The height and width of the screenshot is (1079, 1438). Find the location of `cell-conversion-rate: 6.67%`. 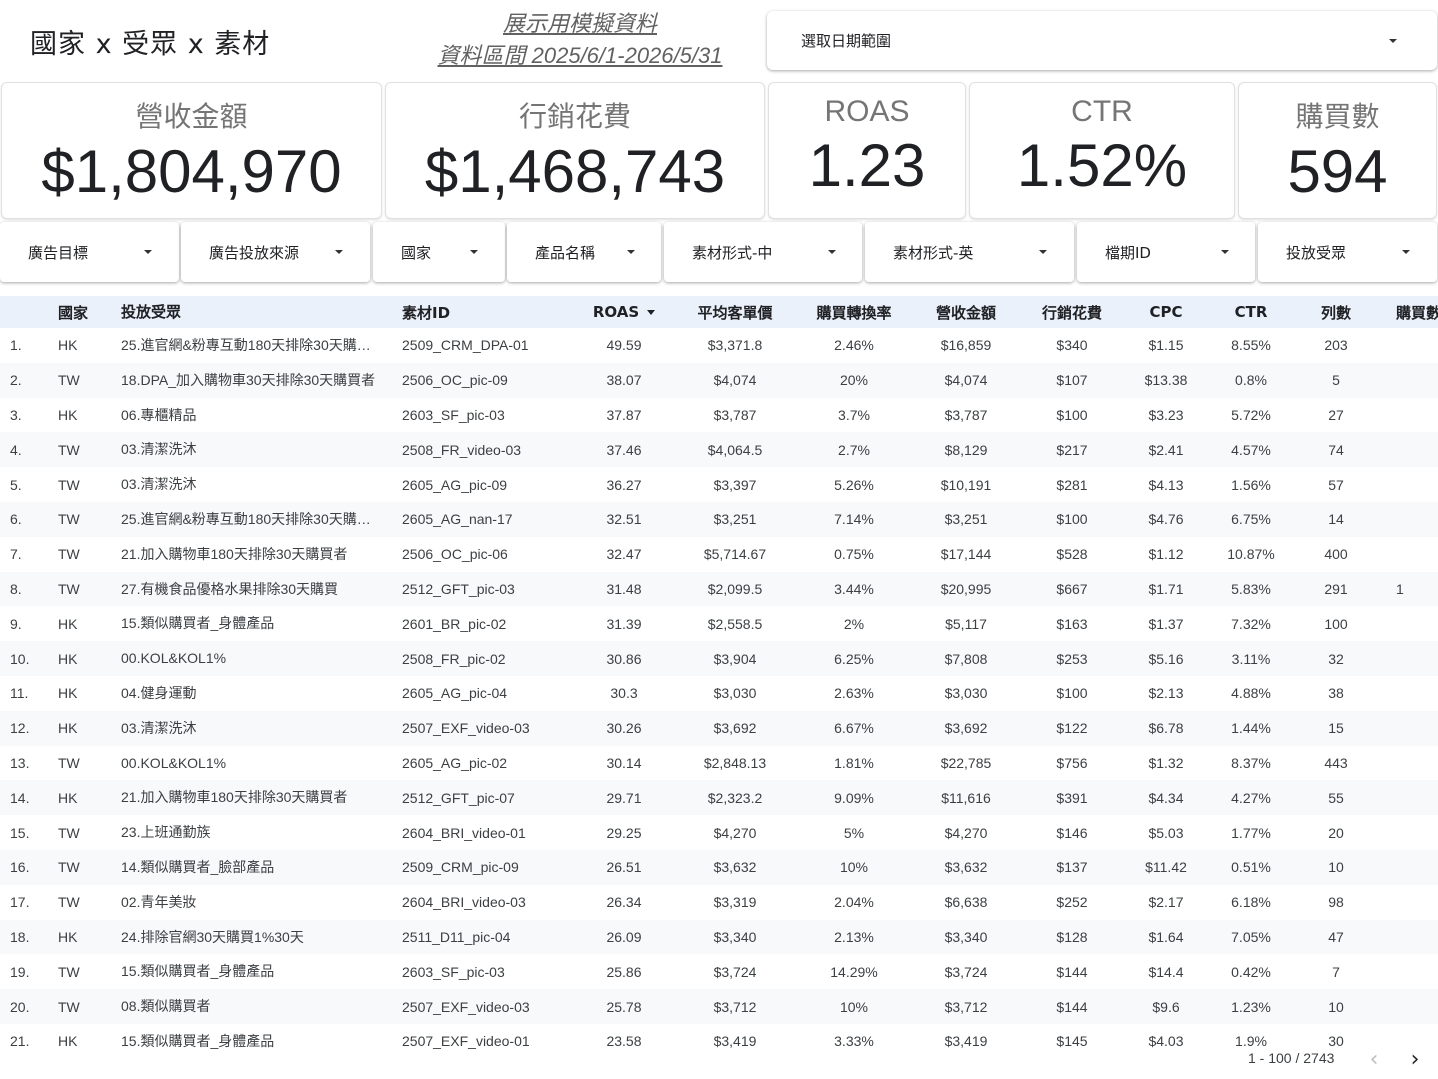

cell-conversion-rate: 6.67% is located at coordinates (854, 728).